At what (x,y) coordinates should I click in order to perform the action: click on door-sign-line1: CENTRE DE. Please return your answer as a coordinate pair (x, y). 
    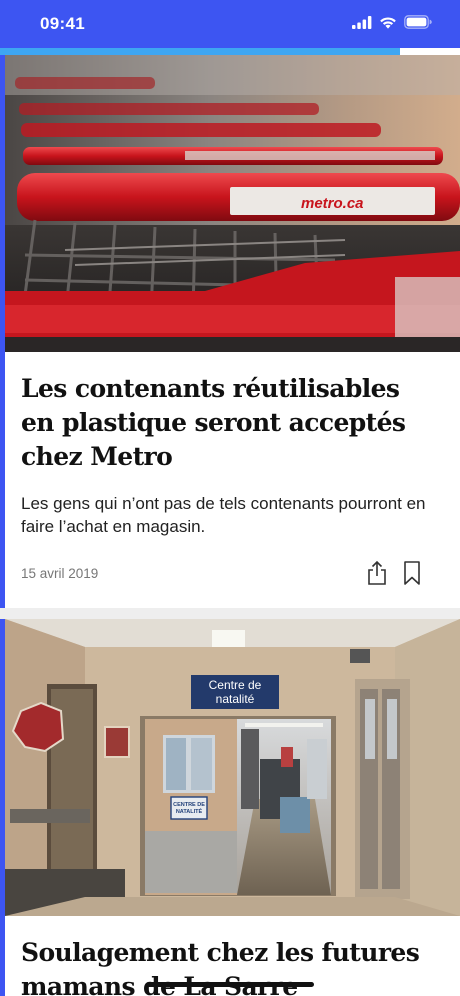
    Looking at the image, I should click on (189, 805).